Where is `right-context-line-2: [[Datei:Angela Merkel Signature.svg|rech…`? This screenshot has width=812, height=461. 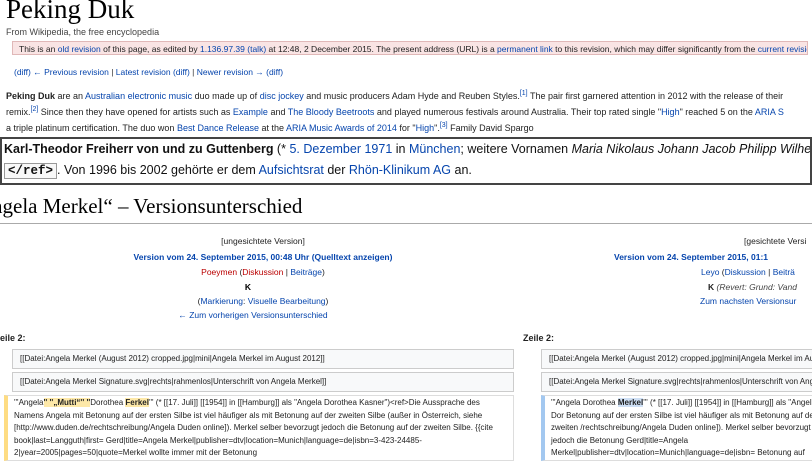 right-context-line-2: [[Datei:Angela Merkel Signature.svg|rech… is located at coordinates (676, 382).